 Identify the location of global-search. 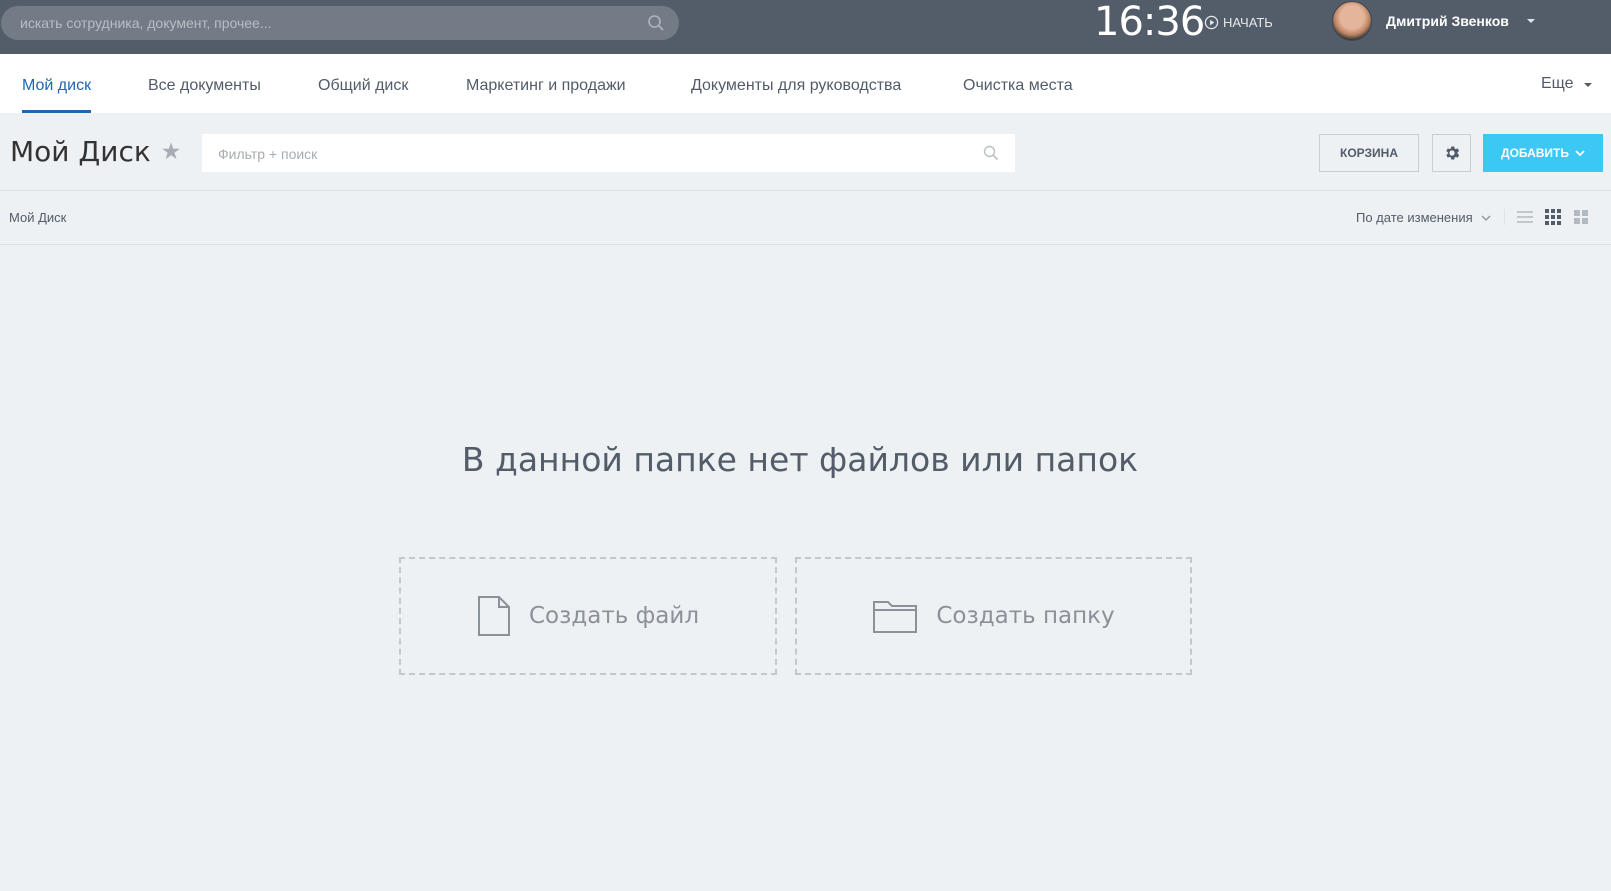
(340, 23).